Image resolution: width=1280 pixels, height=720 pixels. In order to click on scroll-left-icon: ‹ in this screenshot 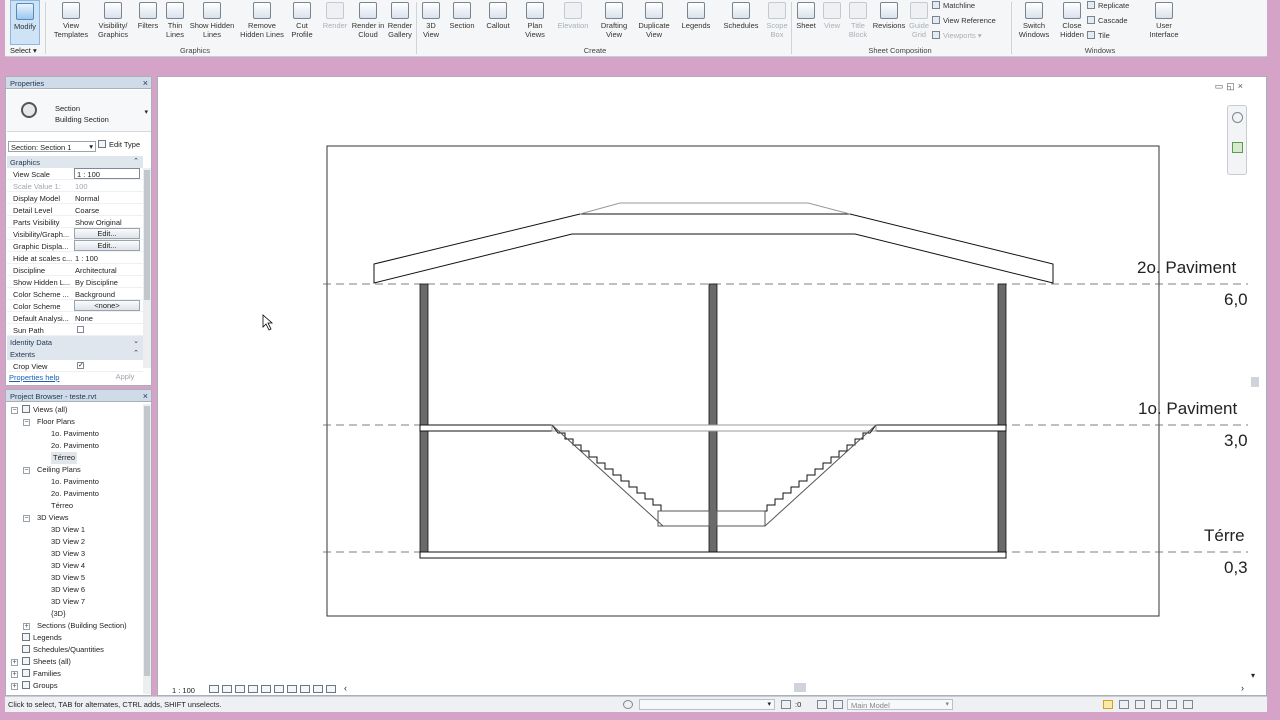, I will do `click(345, 688)`.